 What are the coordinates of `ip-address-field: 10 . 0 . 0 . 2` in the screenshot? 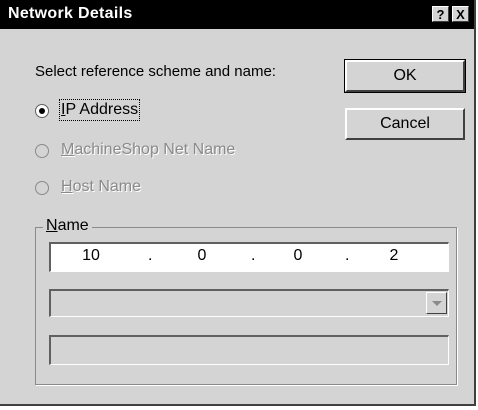 It's located at (249, 257).